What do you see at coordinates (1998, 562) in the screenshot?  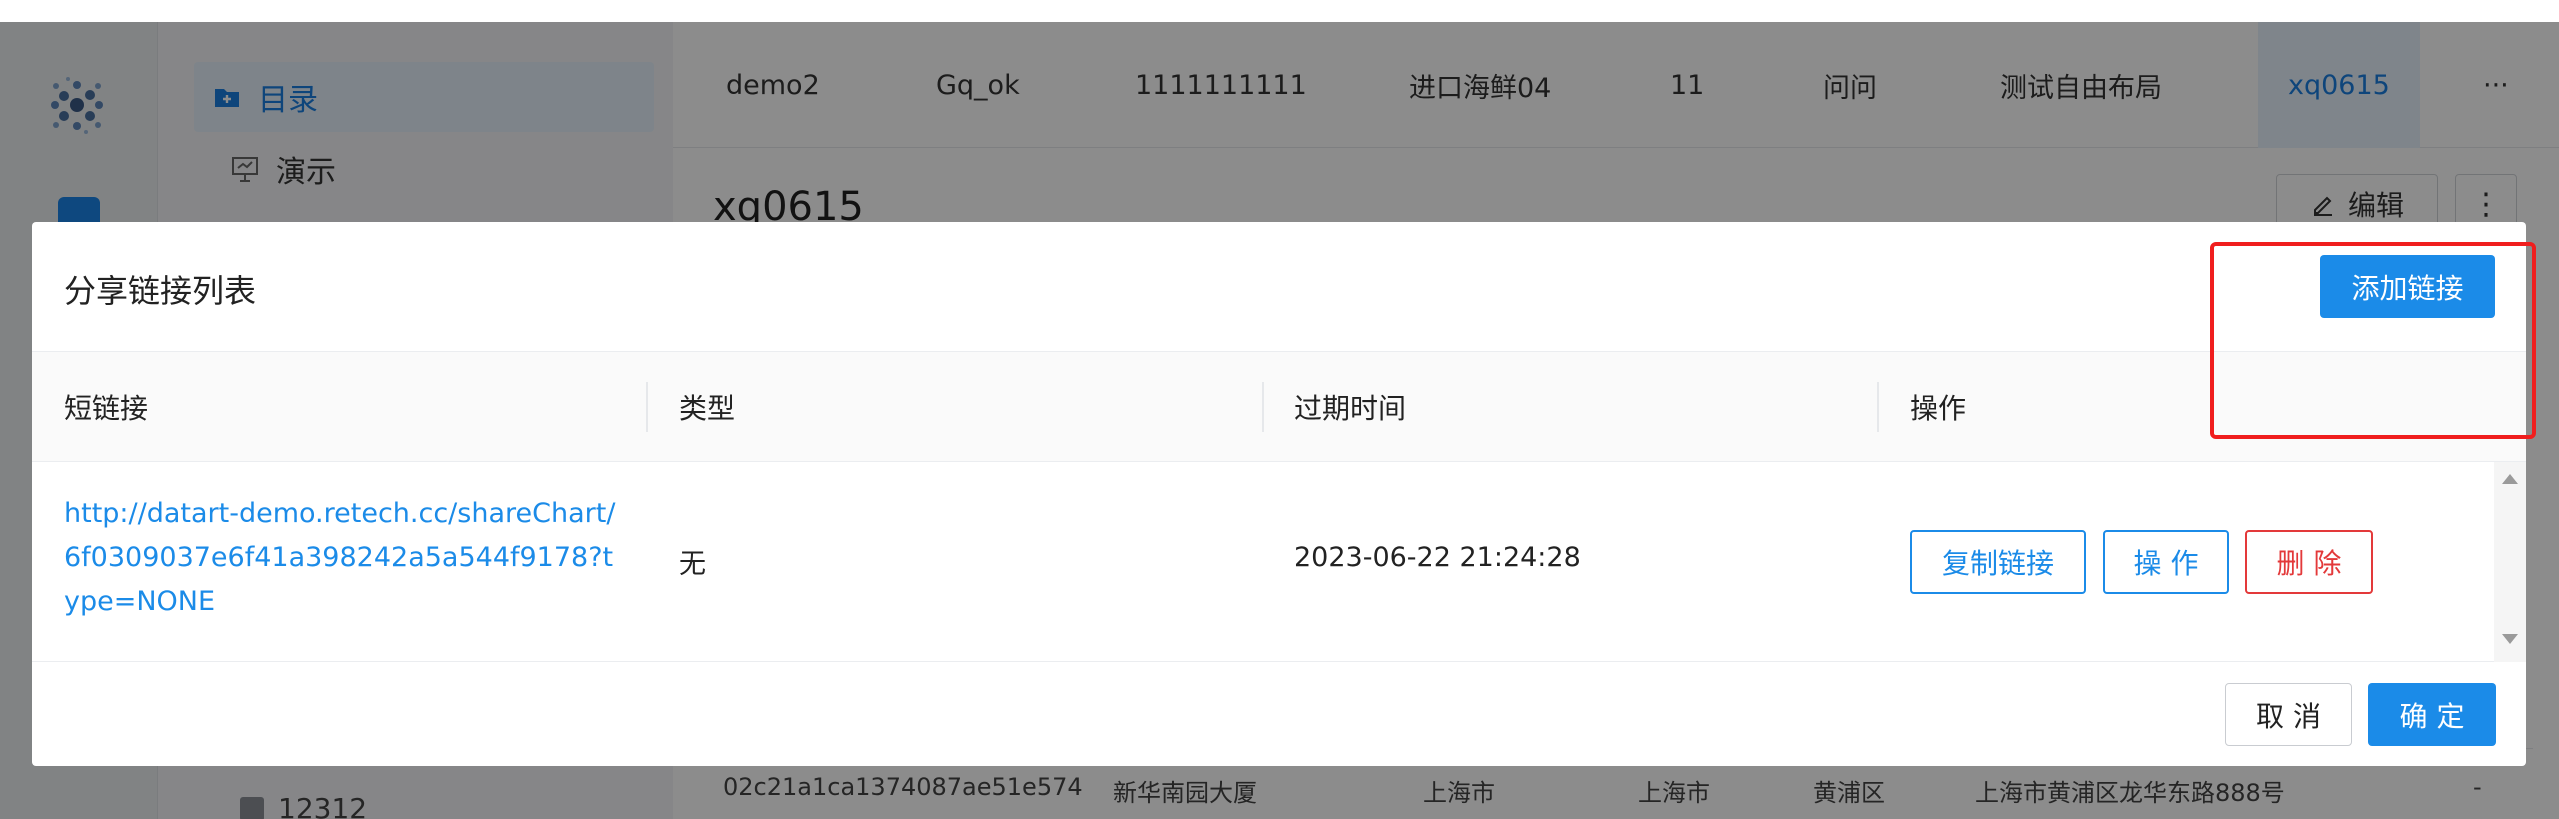 I see `copy-link-button: 复制链接` at bounding box center [1998, 562].